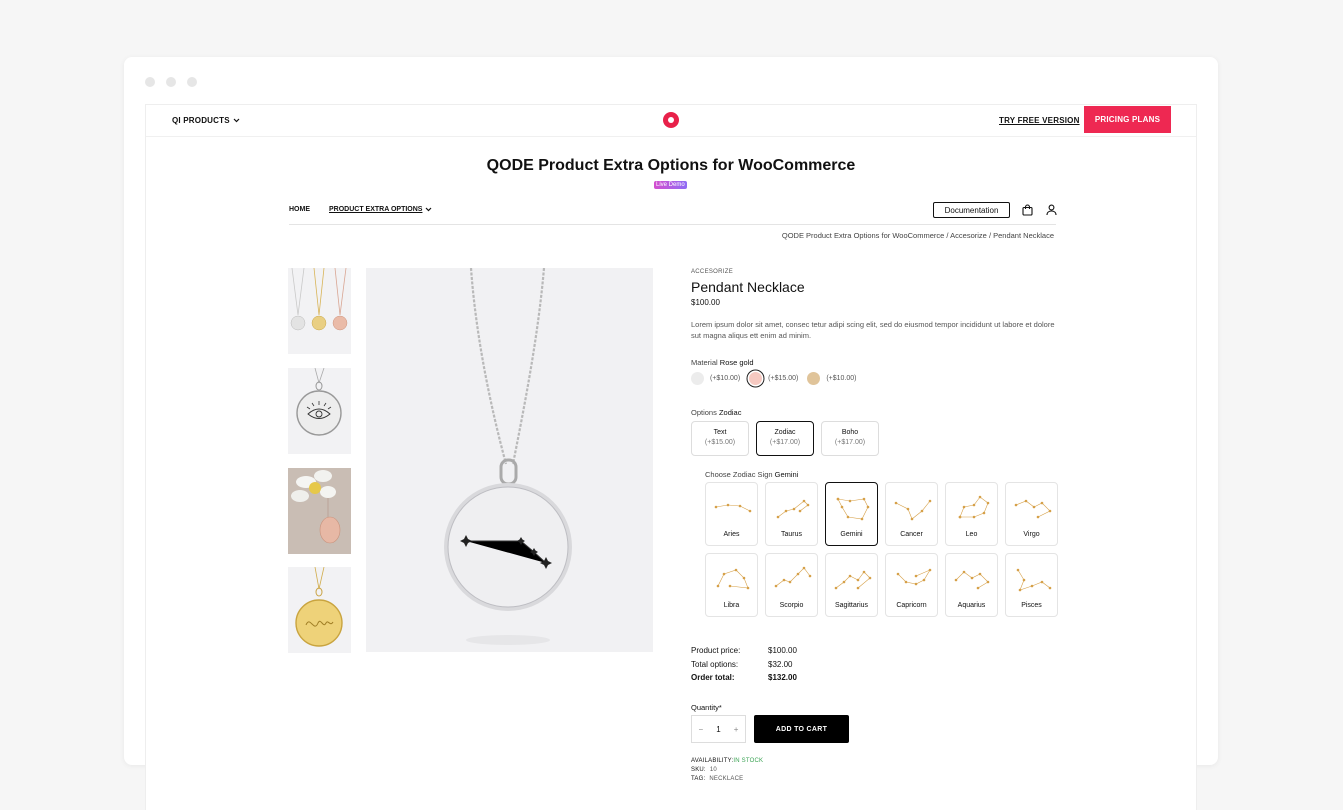 This screenshot has width=1343, height=810. I want to click on zodiac-card-gemini: Gemini, so click(851, 514).